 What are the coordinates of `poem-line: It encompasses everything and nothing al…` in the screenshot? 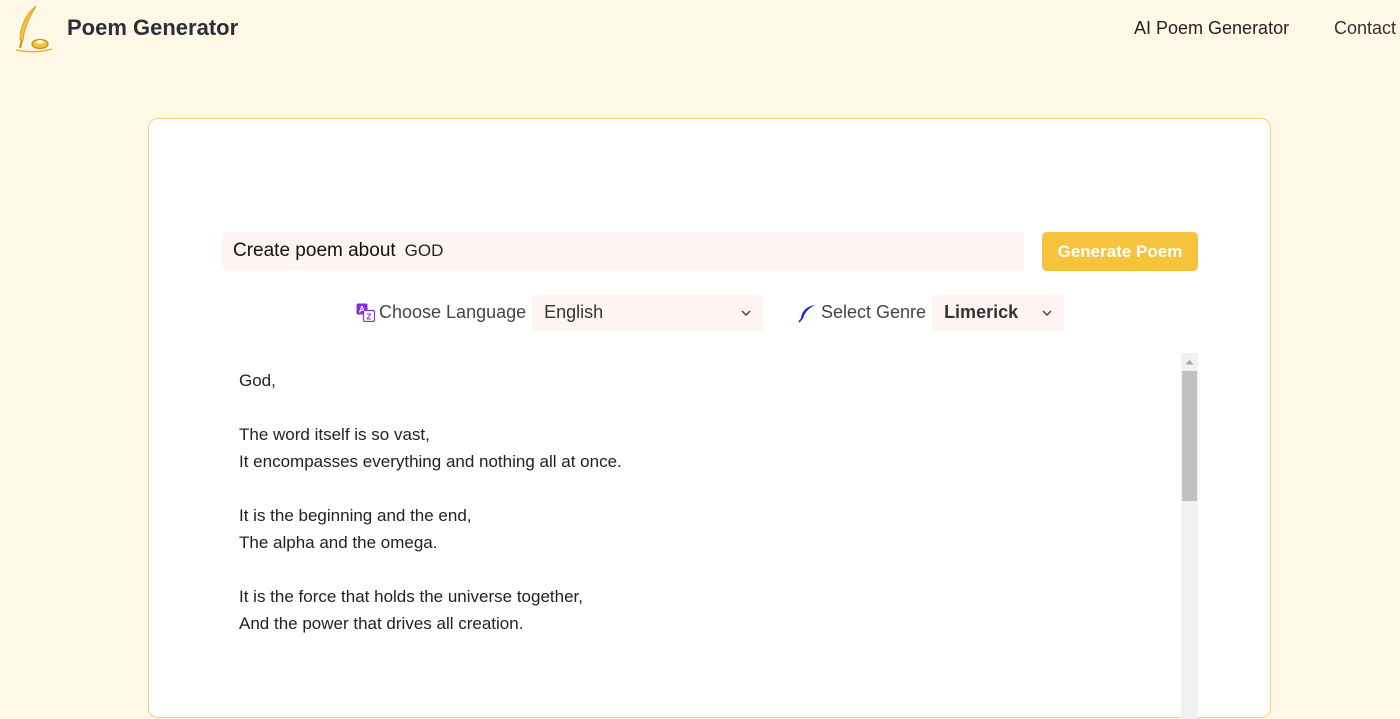 It's located at (430, 461).